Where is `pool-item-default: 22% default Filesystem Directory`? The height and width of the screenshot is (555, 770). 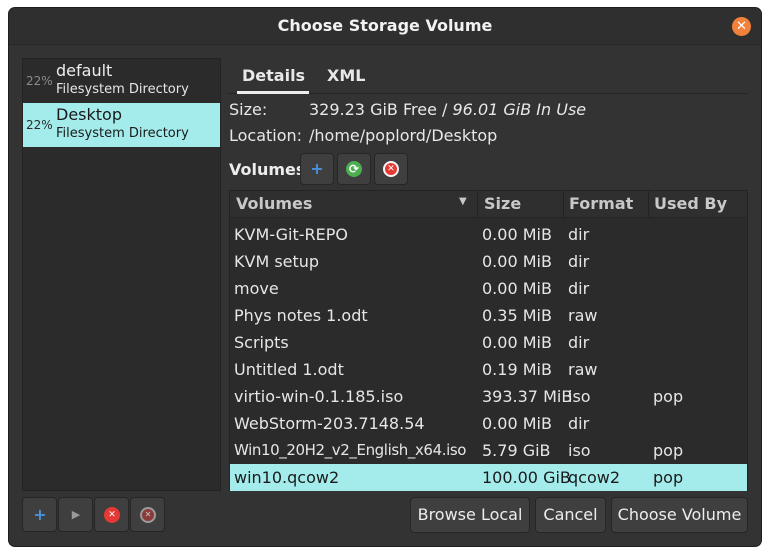 pool-item-default: 22% default Filesystem Directory is located at coordinates (121, 81).